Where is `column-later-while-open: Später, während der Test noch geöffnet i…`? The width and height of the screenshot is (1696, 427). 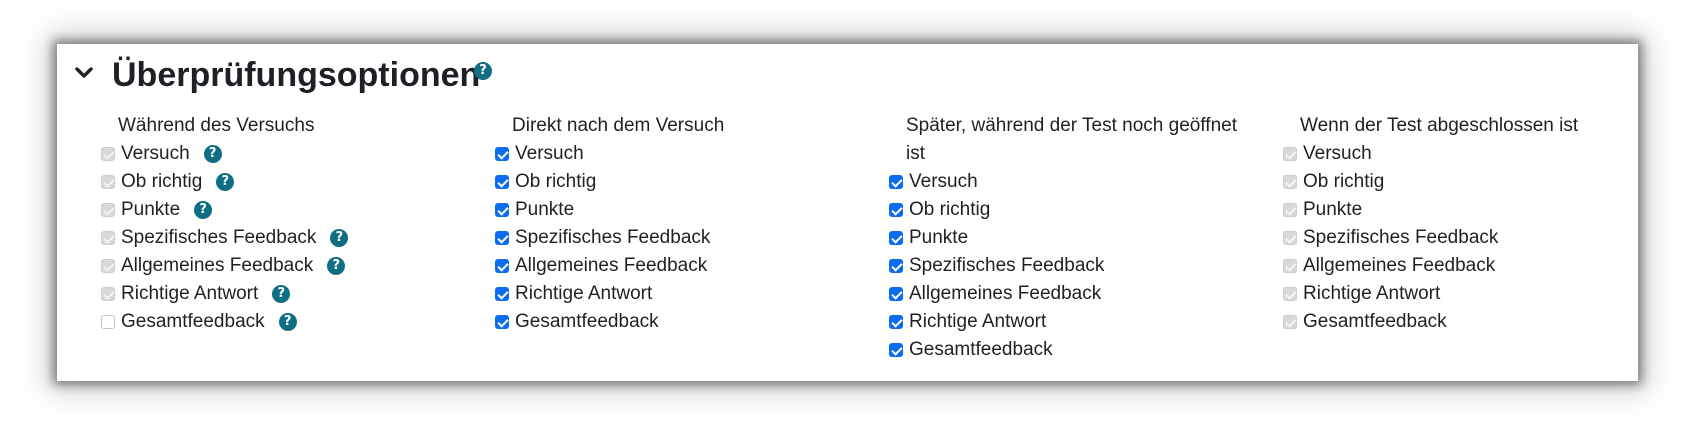 column-later-while-open: Später, während der Test noch geöffnet i… is located at coordinates (1073, 238).